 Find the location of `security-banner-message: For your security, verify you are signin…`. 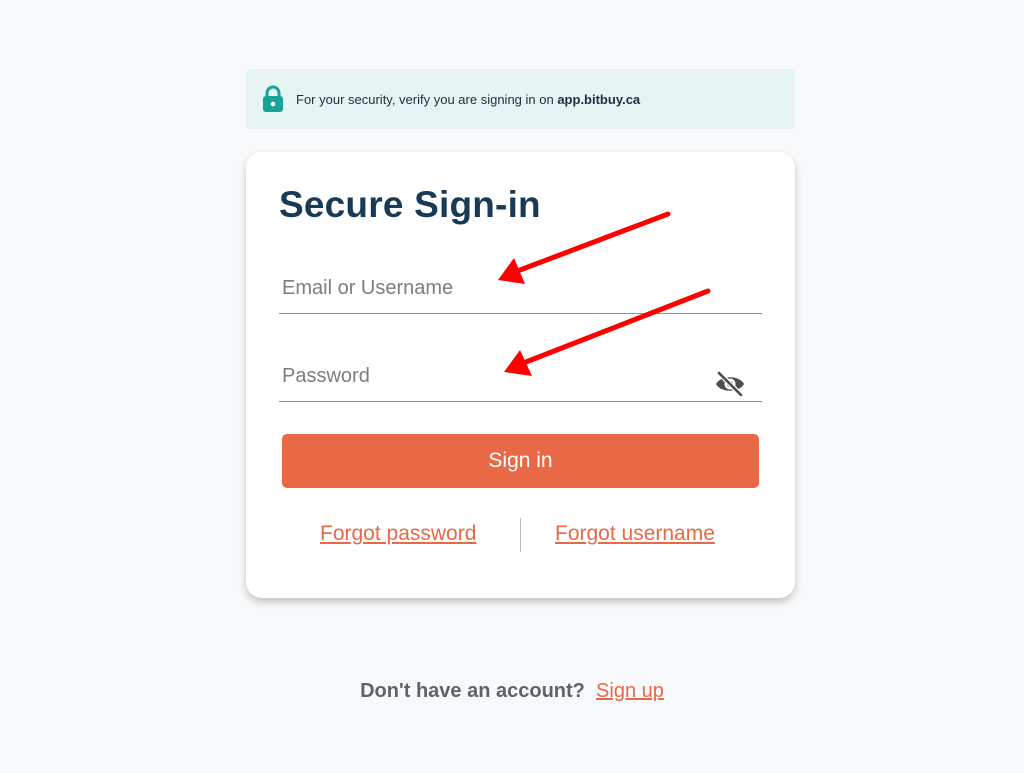

security-banner-message: For your security, verify you are signin… is located at coordinates (427, 99).